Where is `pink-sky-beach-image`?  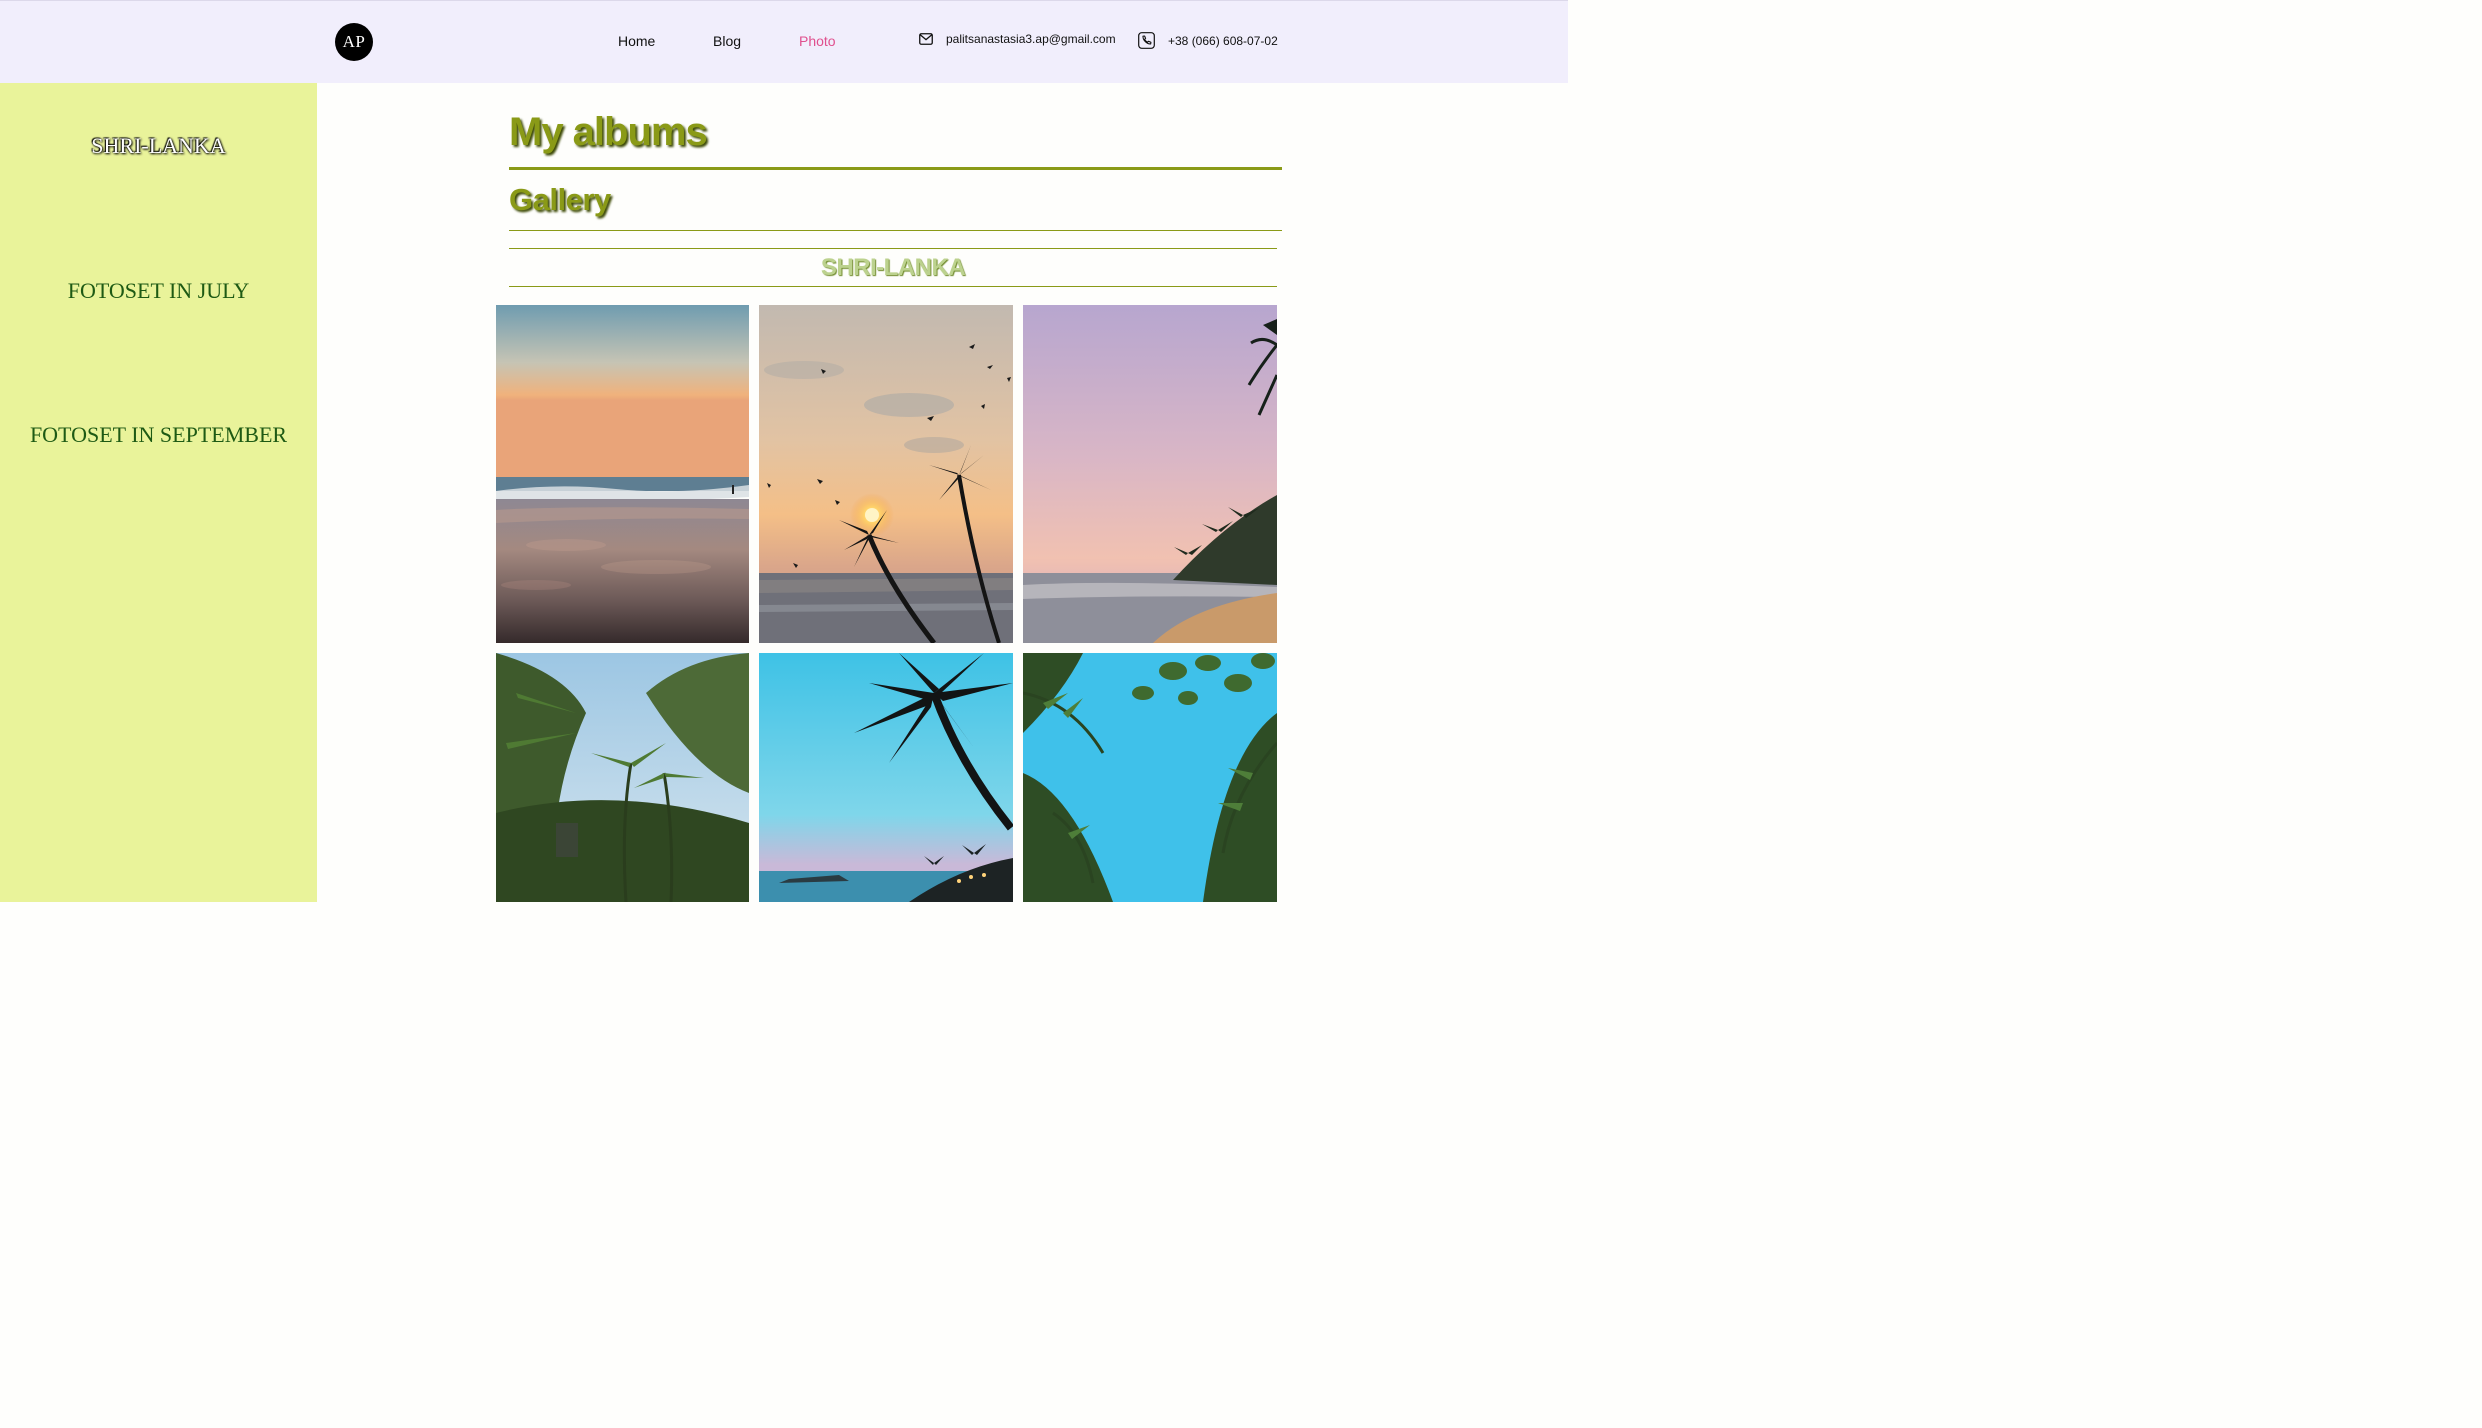
pink-sky-beach-image is located at coordinates (1150, 474).